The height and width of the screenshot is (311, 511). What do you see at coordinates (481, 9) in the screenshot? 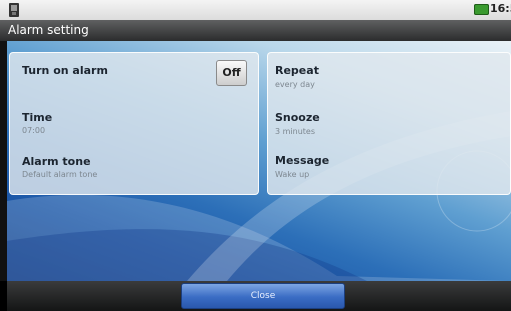
I see `battery-icon` at bounding box center [481, 9].